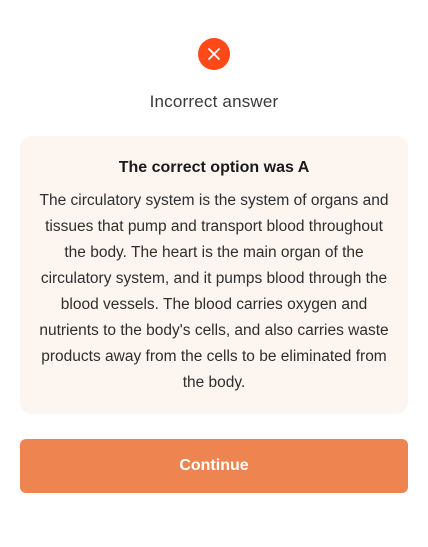 The image size is (428, 547). I want to click on continue-button: Continue, so click(214, 466).